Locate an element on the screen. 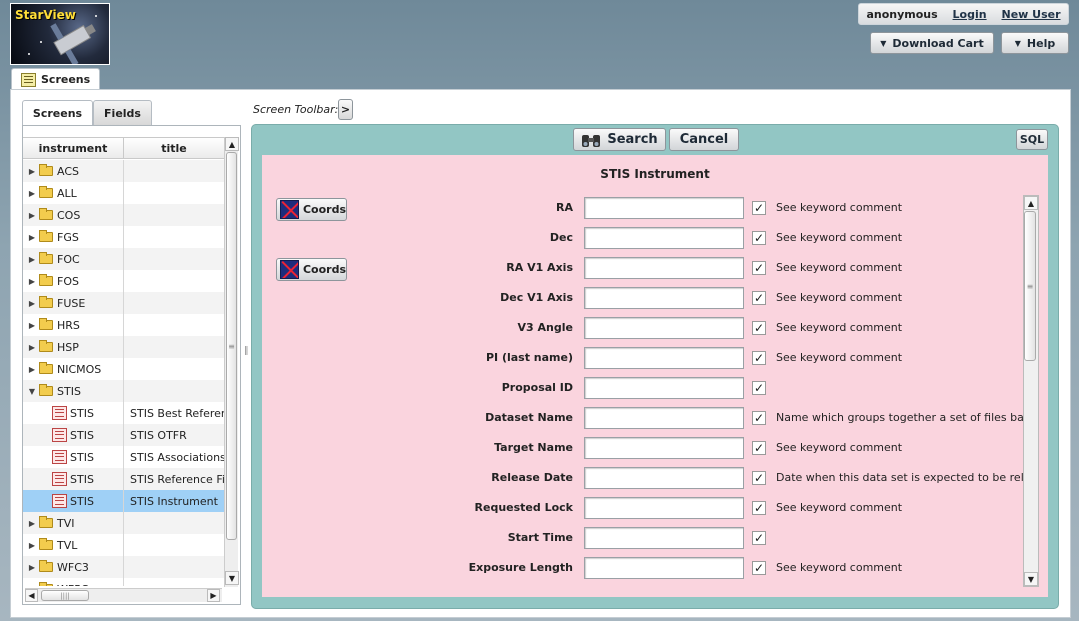 The height and width of the screenshot is (621, 1079). screen-toolbar-toggle: > is located at coordinates (345, 109).